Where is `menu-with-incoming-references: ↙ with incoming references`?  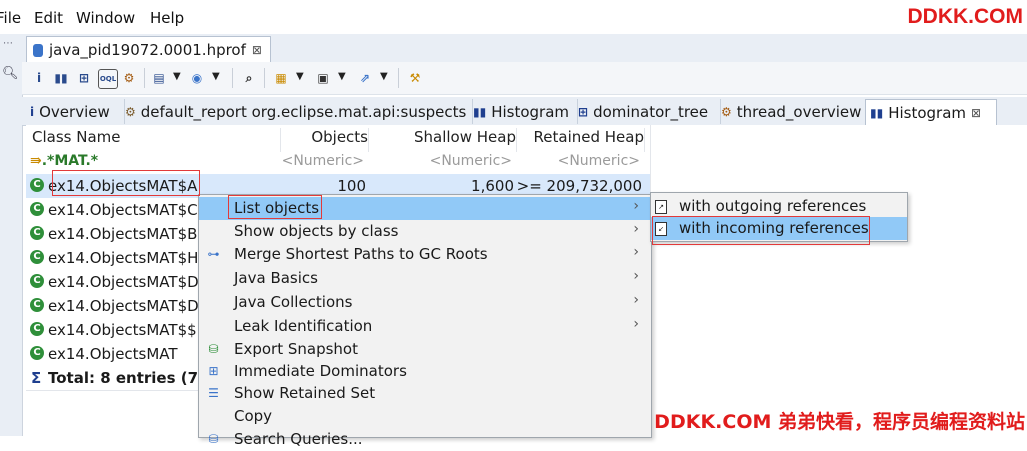
menu-with-incoming-references: ↙ with incoming references is located at coordinates (779, 228).